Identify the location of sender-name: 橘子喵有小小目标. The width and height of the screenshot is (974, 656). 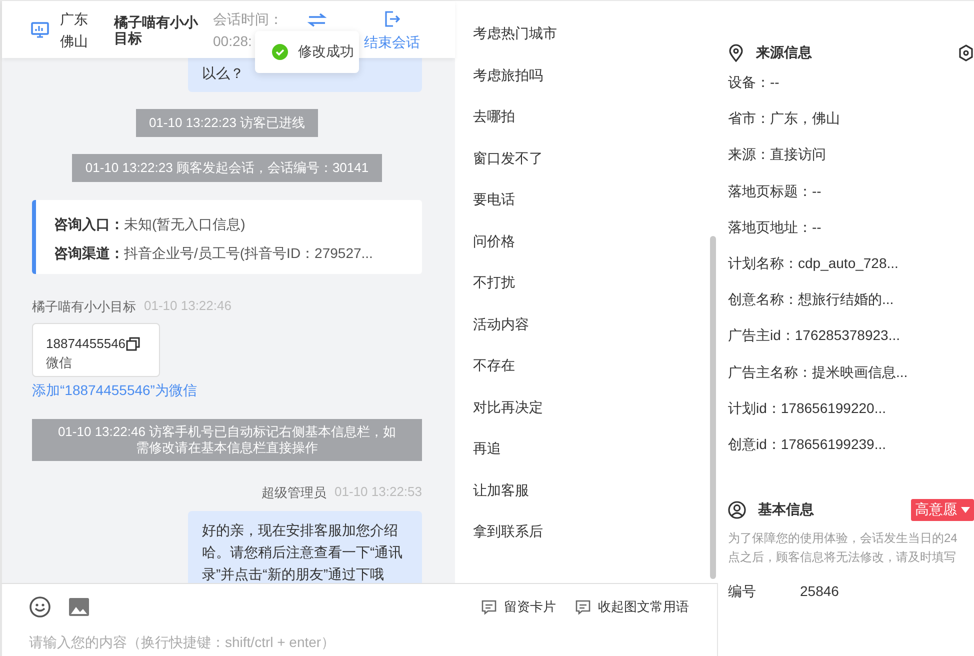
(84, 307).